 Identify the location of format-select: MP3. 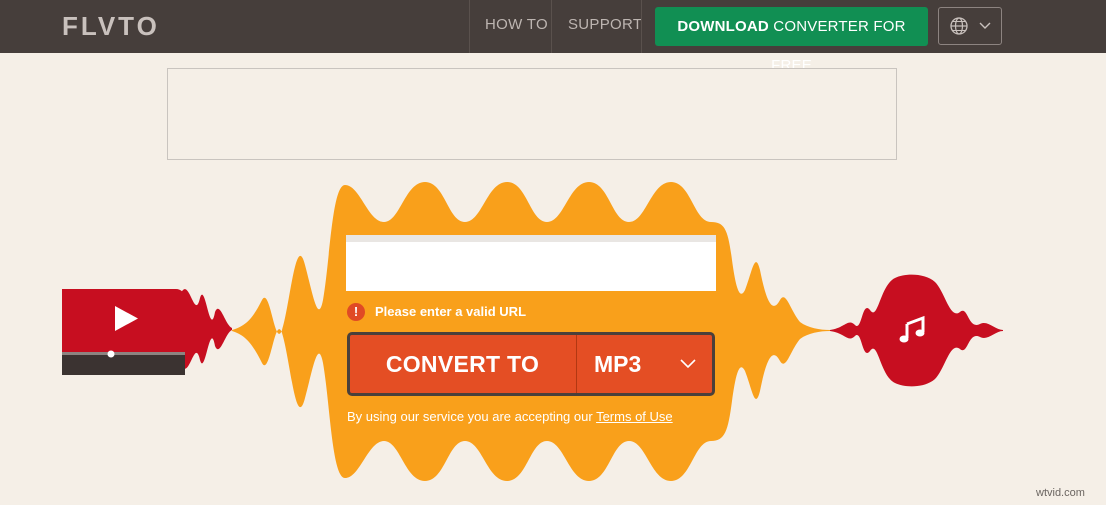
(644, 364).